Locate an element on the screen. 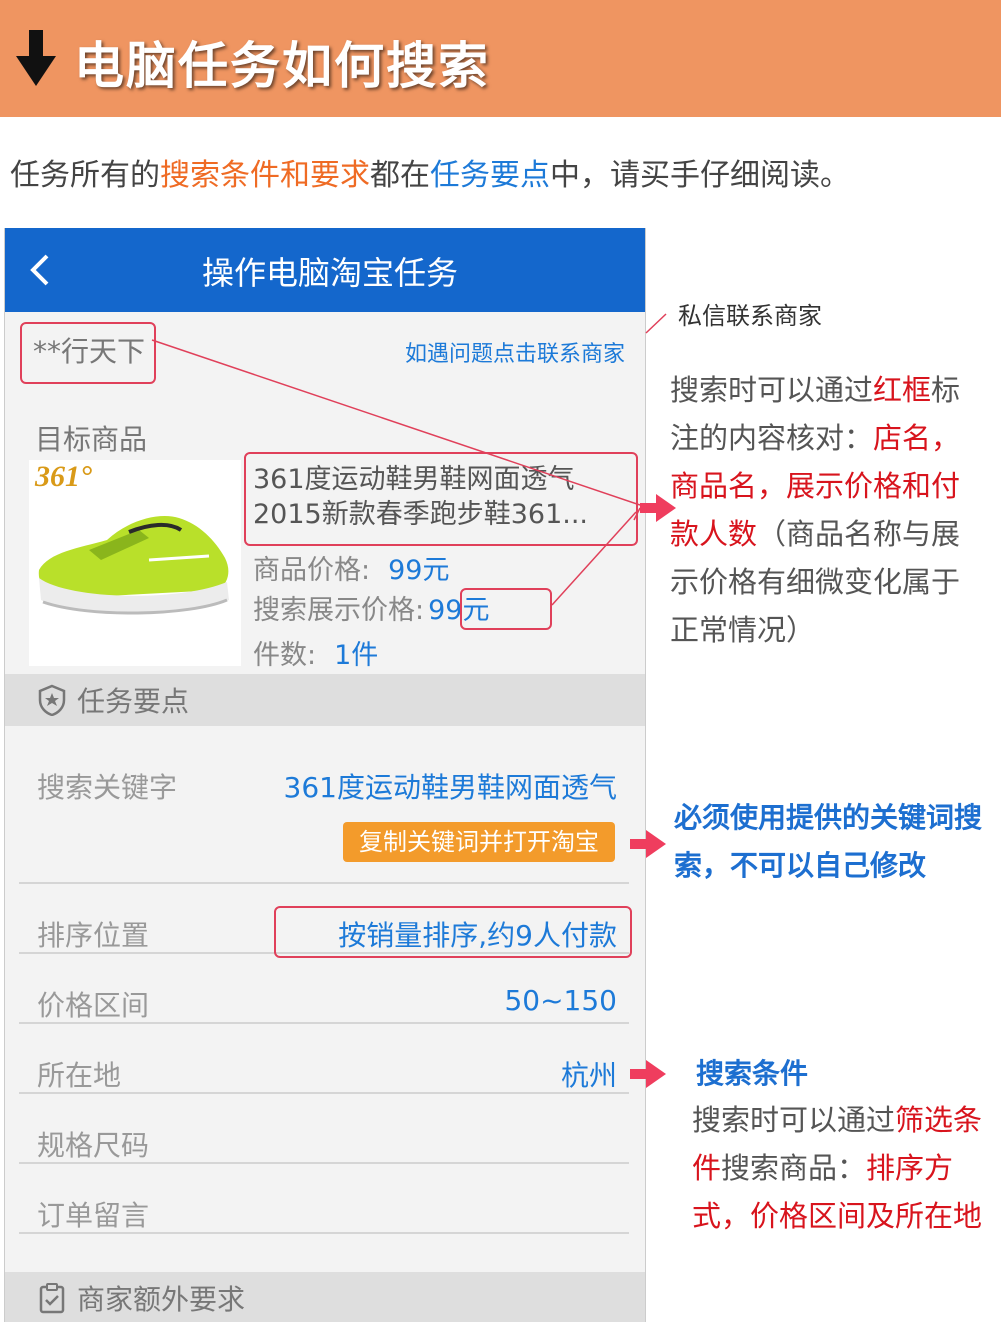  intro-text: 任务所有的搜索条件和要求都在任务要点中，请买手仔细阅读。 is located at coordinates (430, 175).